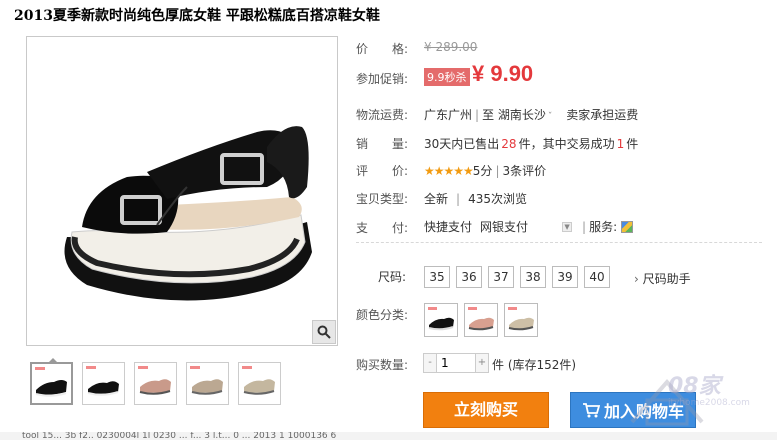  I want to click on dropdown-arrow-icon: ▼, so click(567, 226).